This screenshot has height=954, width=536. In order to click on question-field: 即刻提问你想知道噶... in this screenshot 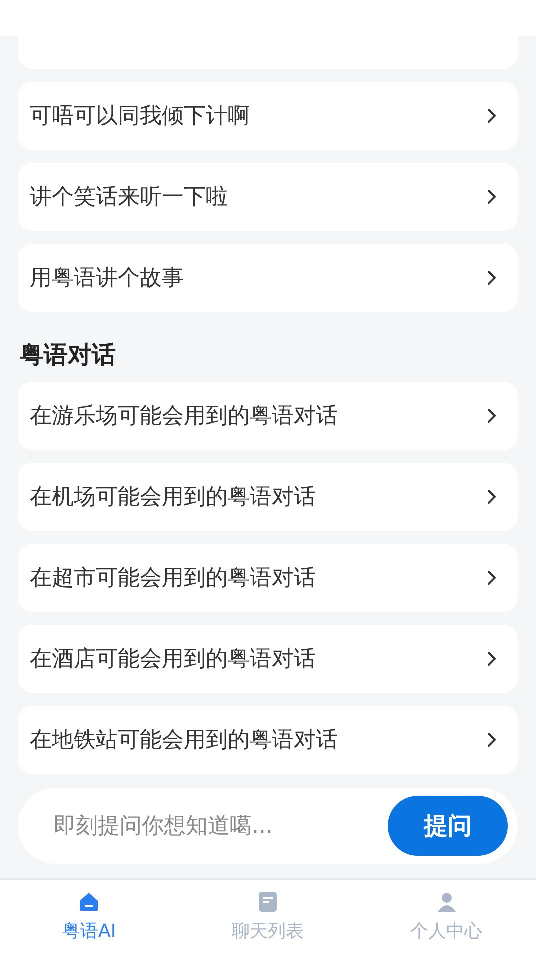, I will do `click(220, 826)`.